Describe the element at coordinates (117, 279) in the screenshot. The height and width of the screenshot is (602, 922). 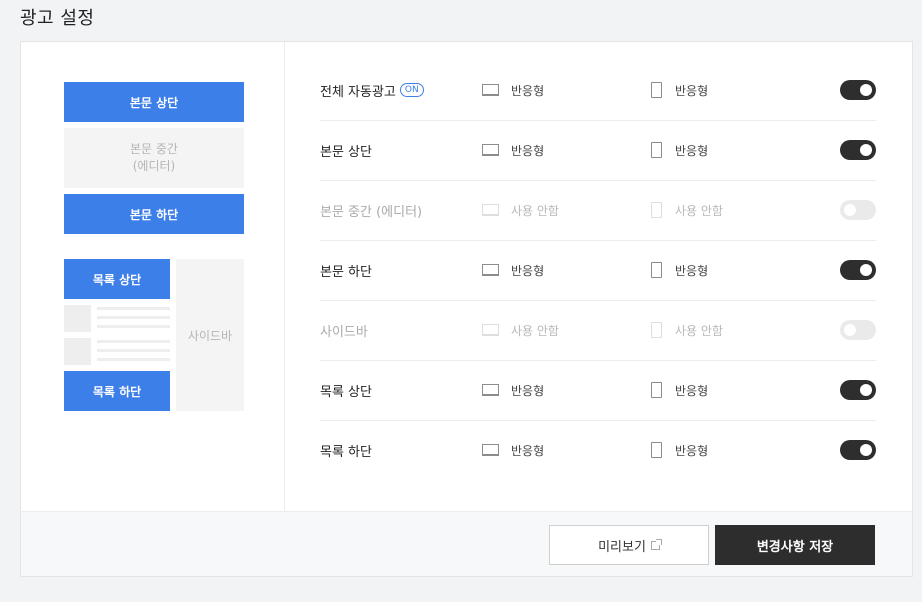
I see `preview-list-top: 목록 상단` at that location.